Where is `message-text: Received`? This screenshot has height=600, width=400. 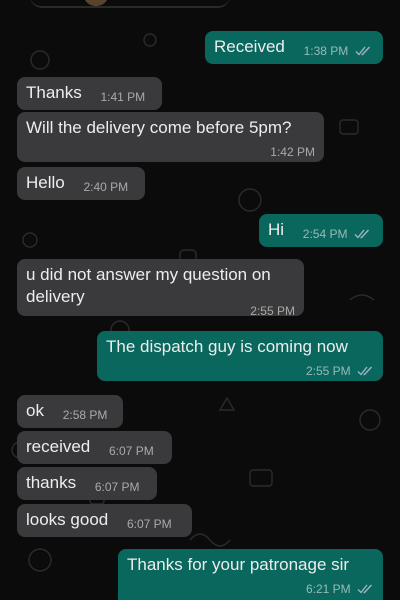 message-text: Received is located at coordinates (249, 46).